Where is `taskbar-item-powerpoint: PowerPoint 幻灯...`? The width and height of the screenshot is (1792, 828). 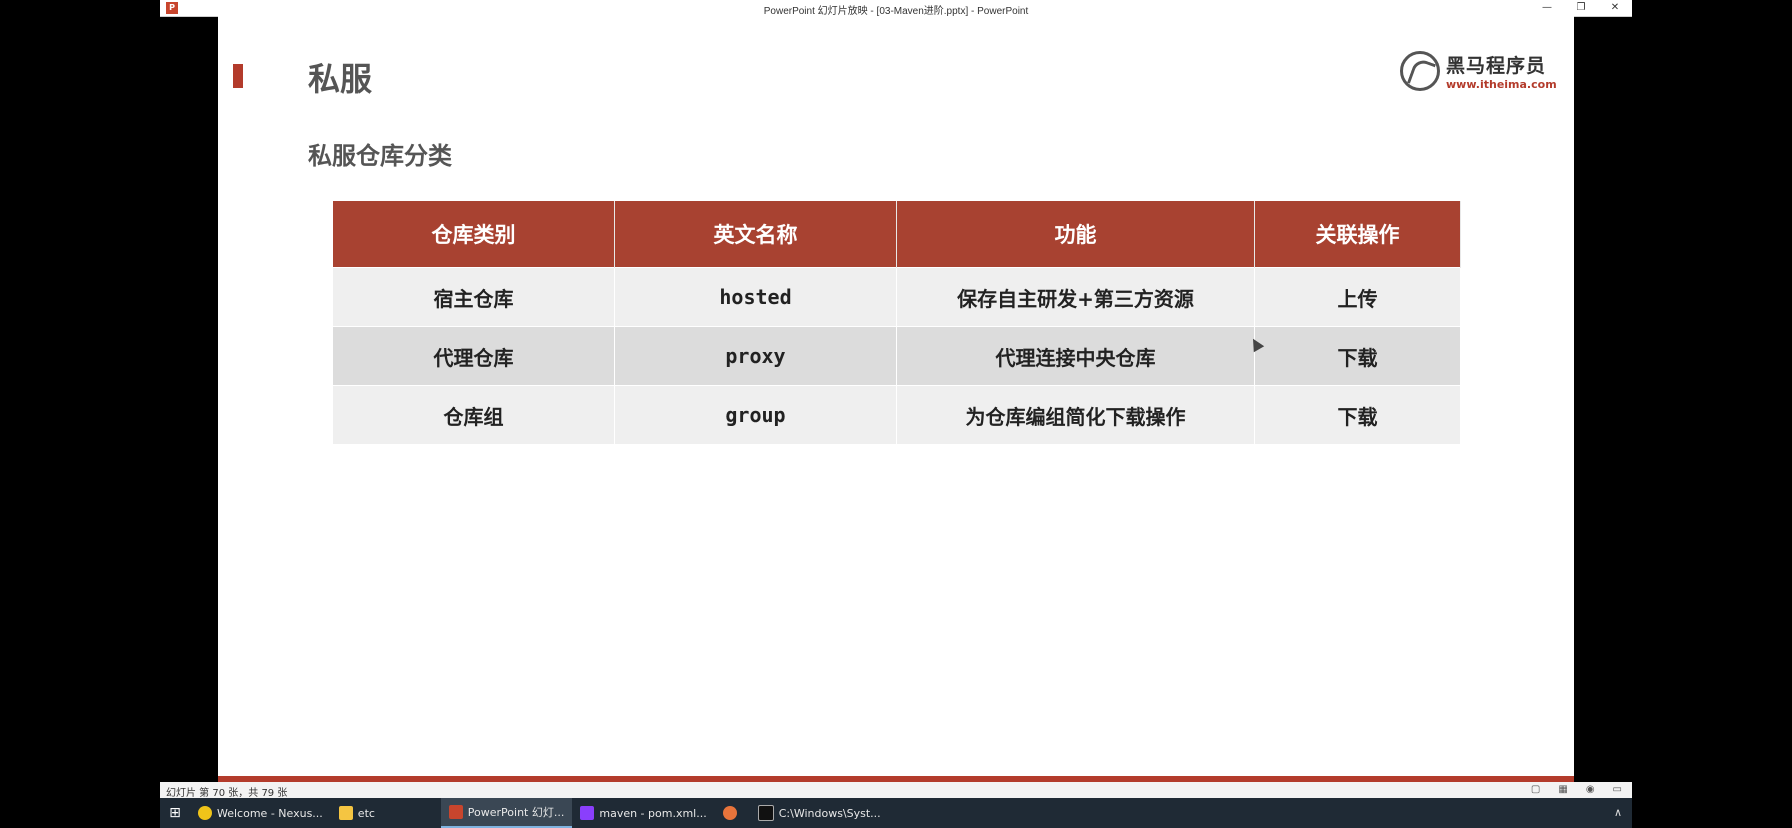 taskbar-item-powerpoint: PowerPoint 幻灯... is located at coordinates (506, 813).